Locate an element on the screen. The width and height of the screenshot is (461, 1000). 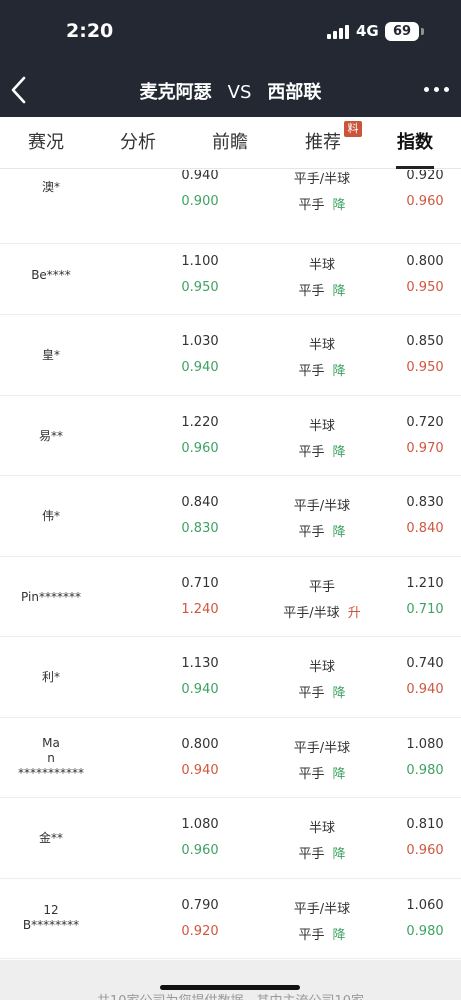
company-name-line: *********** is located at coordinates (51, 773).